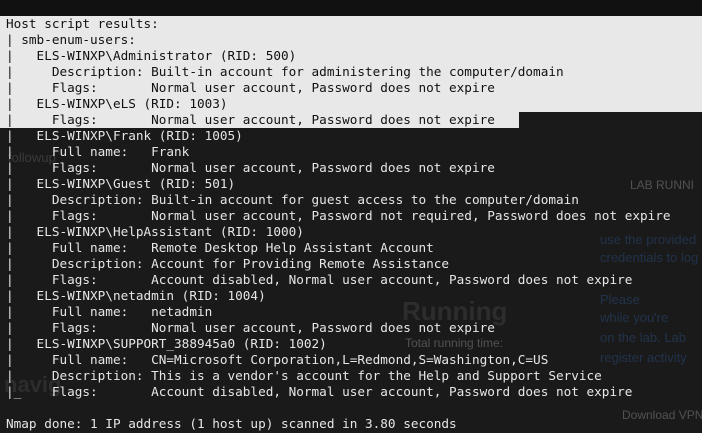  I want to click on terminal-top-bar, so click(351, 8).